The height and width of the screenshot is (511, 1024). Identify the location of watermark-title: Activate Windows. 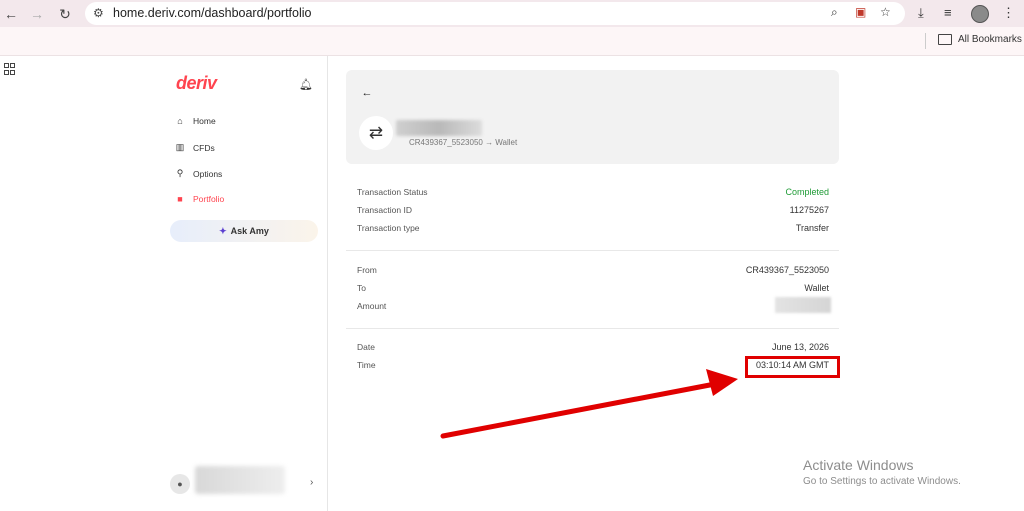
(858, 465).